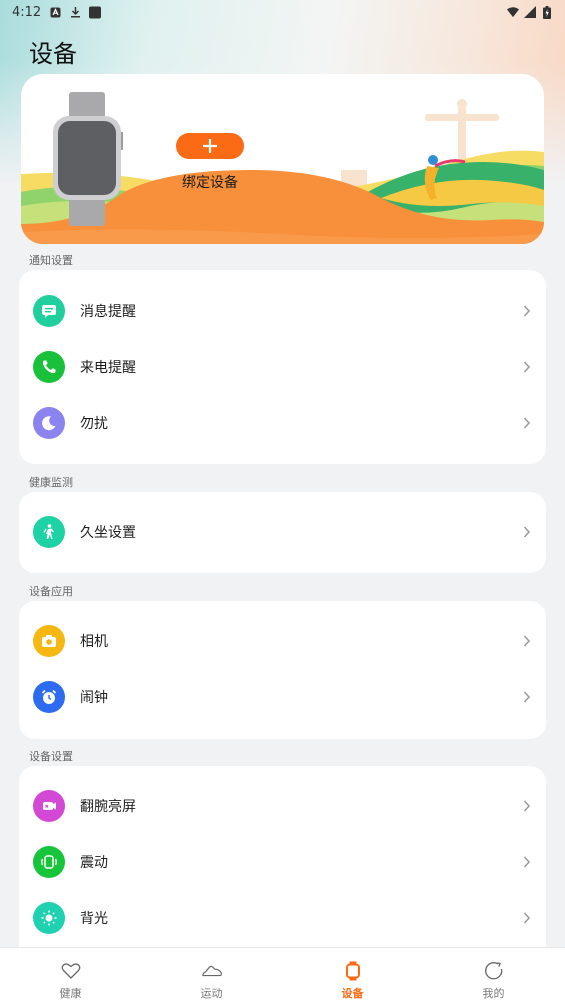 This screenshot has height=1004, width=565. I want to click on camera-icon, so click(49, 641).